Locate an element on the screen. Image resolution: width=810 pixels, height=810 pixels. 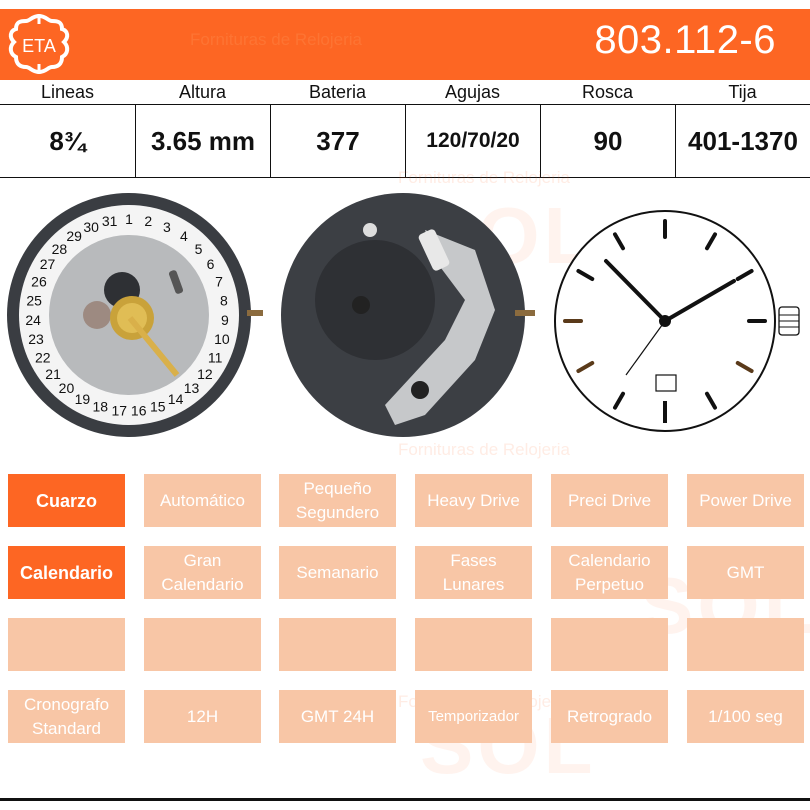
feature-tile-temporizador: Temporizador is located at coordinates (473, 716).